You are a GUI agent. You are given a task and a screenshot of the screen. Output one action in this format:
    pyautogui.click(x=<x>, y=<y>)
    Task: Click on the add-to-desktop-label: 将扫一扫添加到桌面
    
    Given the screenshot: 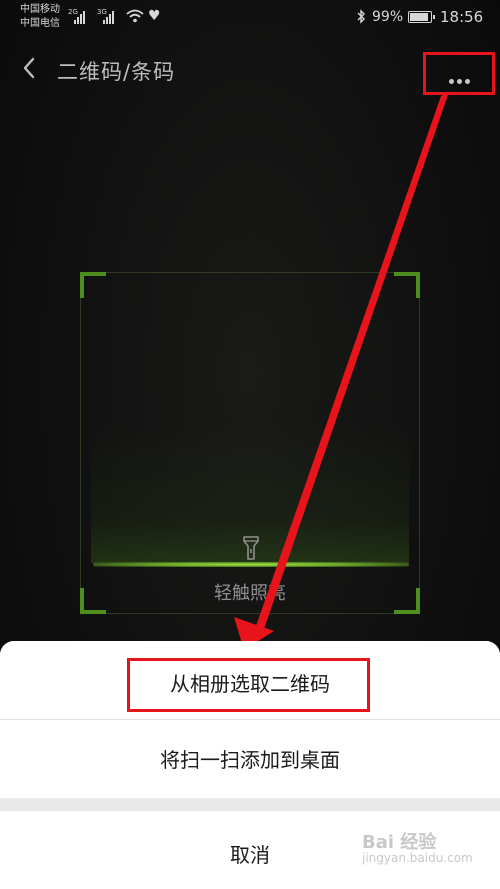 What is the action you would take?
    pyautogui.click(x=250, y=760)
    